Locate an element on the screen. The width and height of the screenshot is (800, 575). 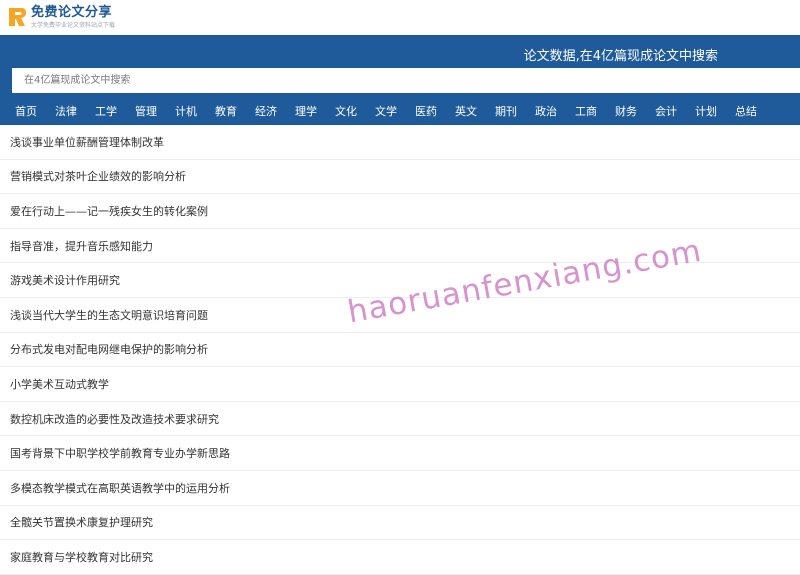
nav-item-medicine: 医药 is located at coordinates (426, 111).